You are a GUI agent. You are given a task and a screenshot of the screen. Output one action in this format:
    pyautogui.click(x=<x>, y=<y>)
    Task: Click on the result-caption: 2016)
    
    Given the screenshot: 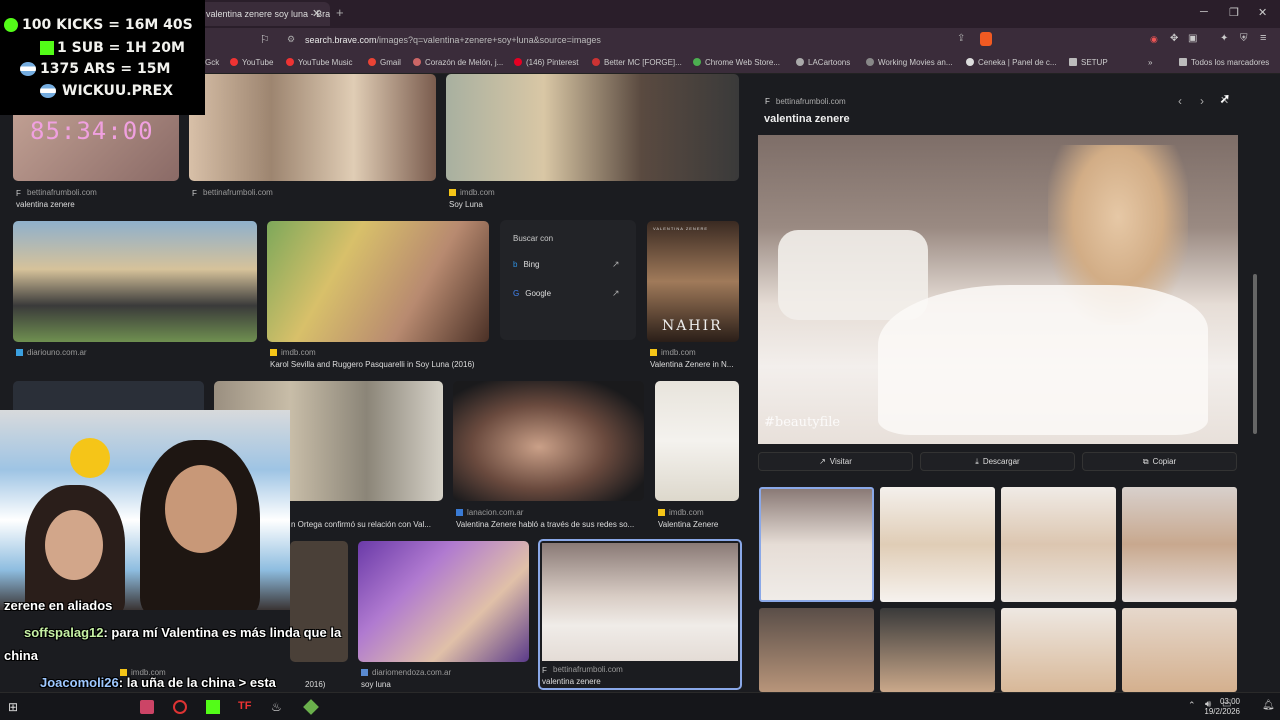 What is the action you would take?
    pyautogui.click(x=315, y=684)
    